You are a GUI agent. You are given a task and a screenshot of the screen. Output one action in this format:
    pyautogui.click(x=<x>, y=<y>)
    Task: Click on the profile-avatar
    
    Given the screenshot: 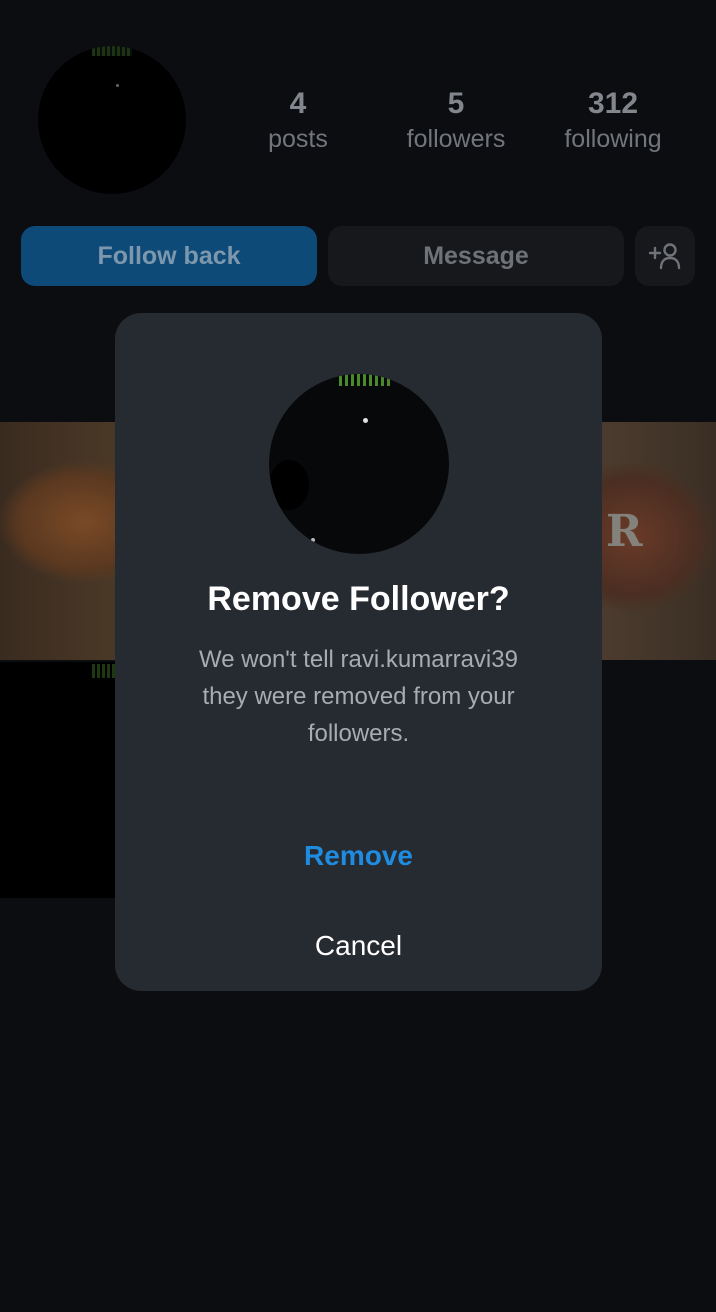 What is the action you would take?
    pyautogui.click(x=112, y=120)
    